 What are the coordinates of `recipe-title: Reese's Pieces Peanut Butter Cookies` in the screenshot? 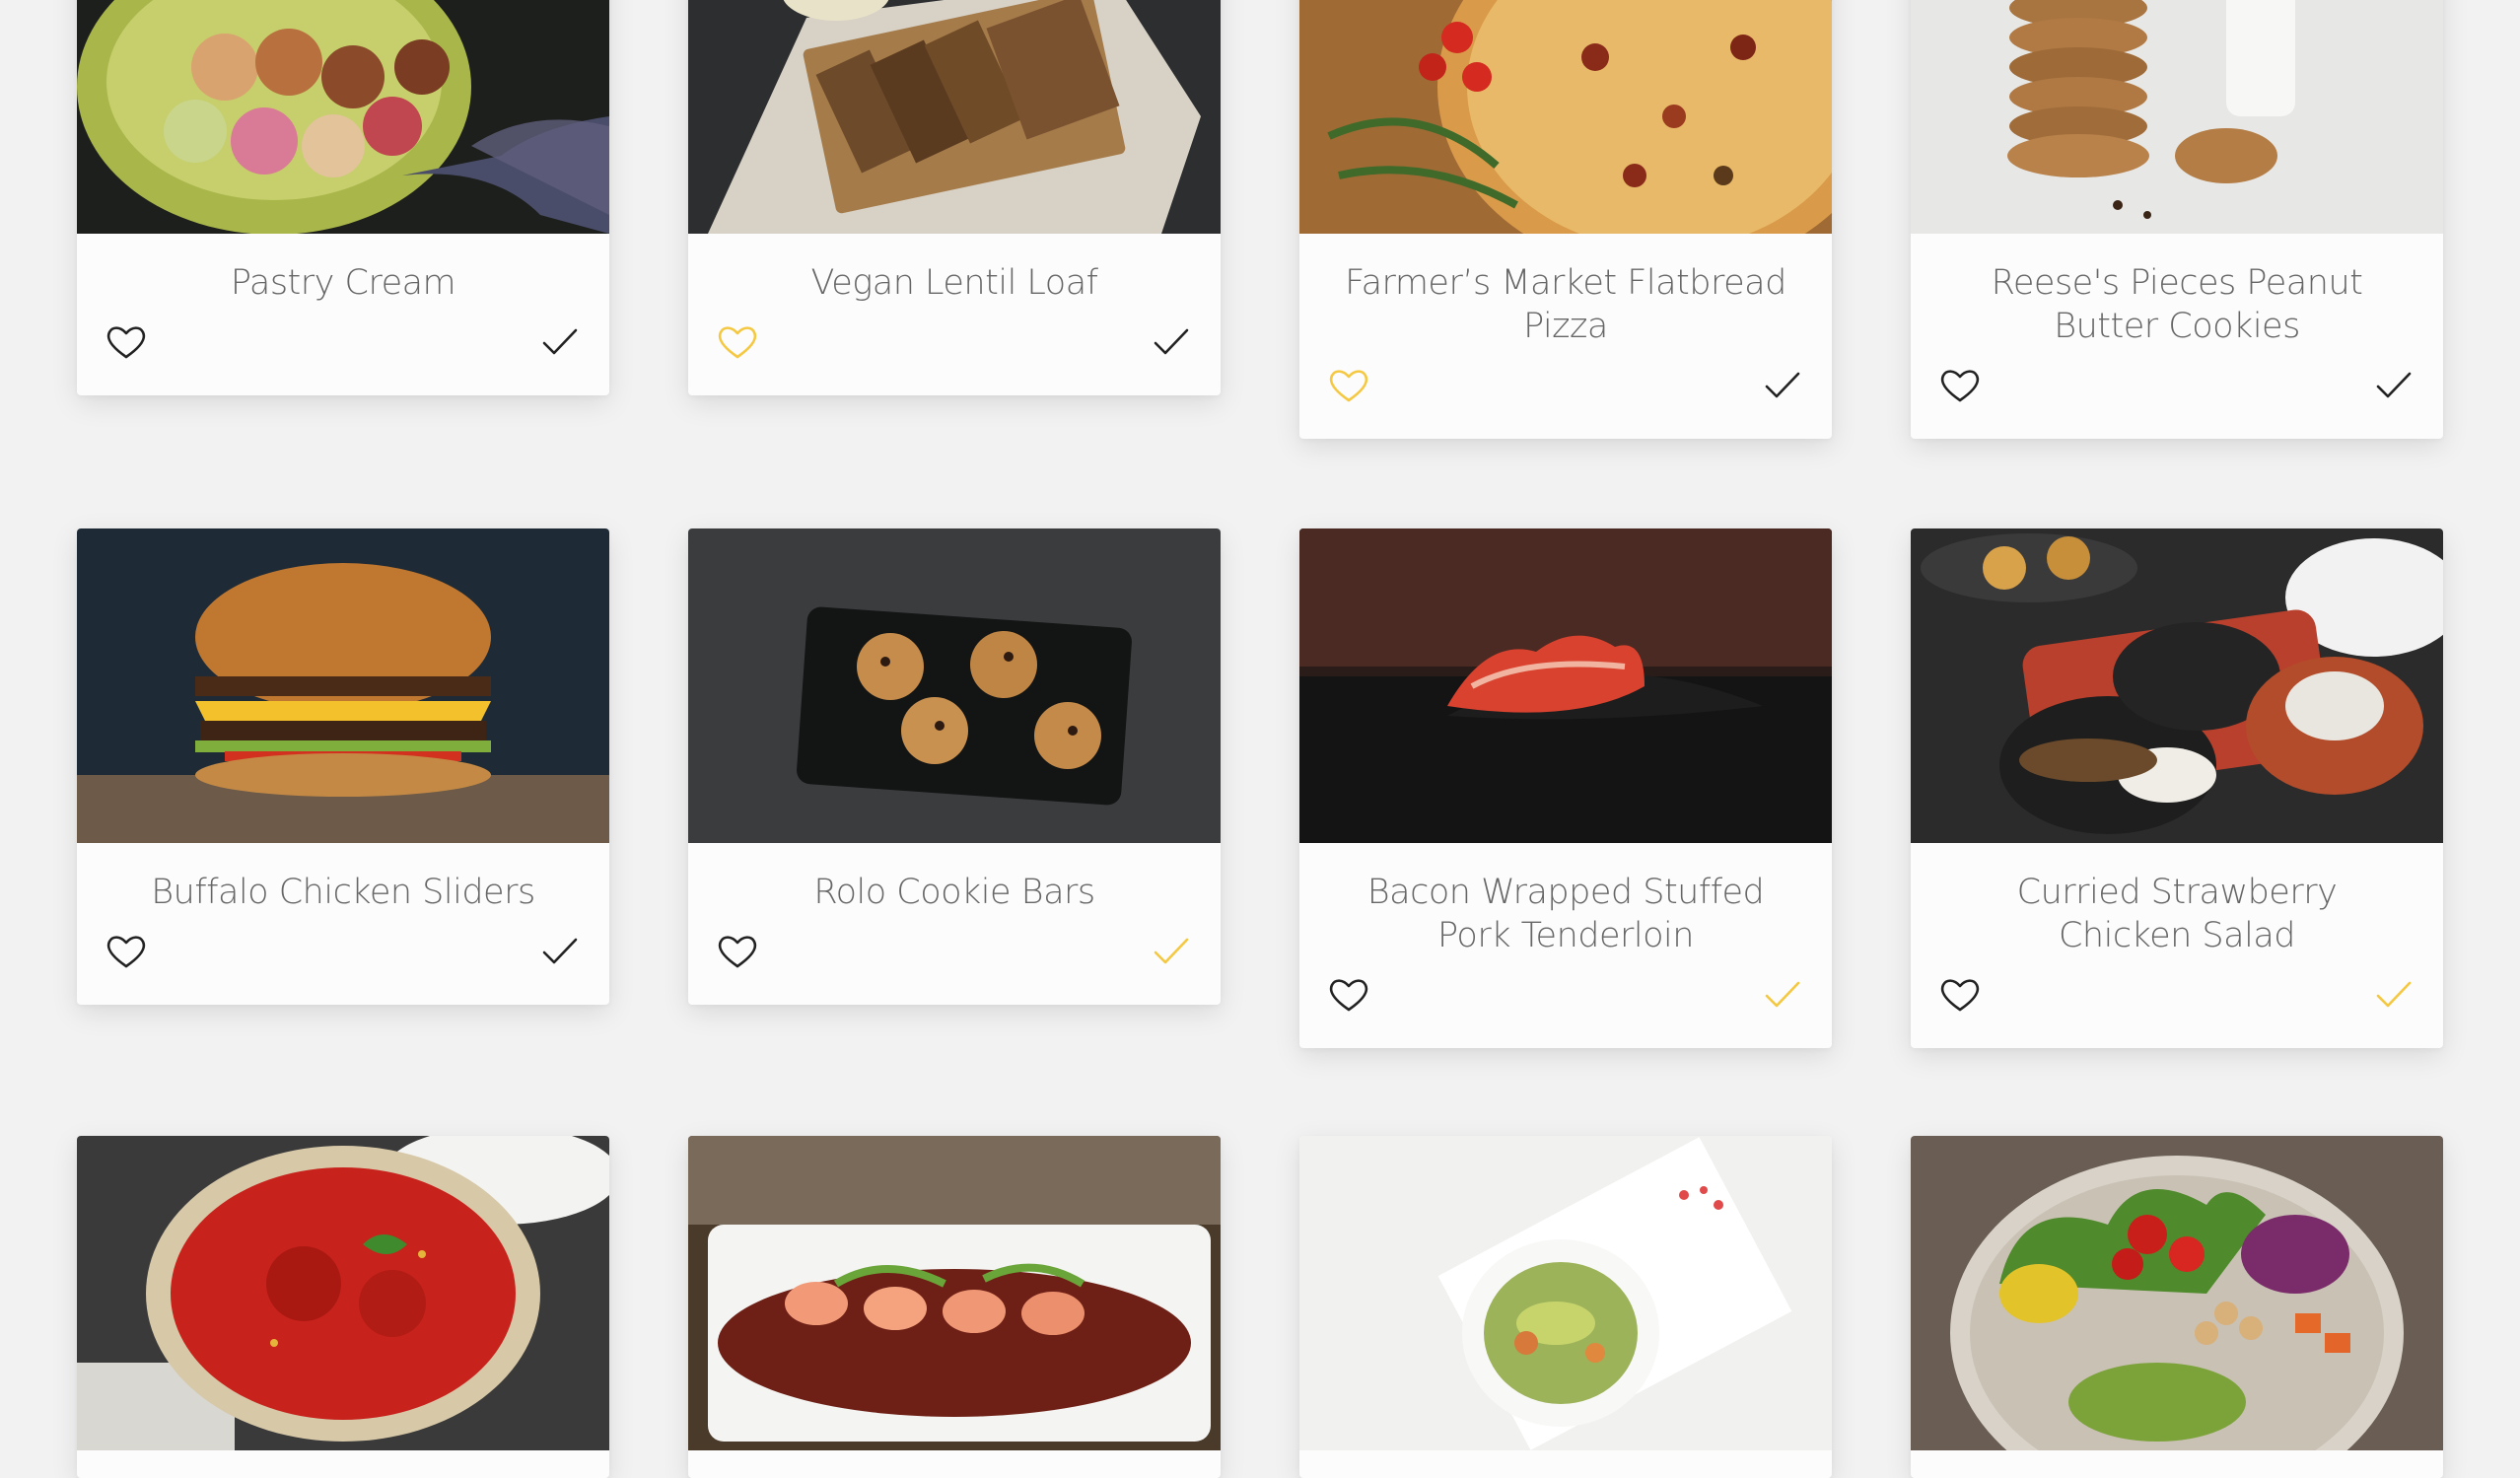 It's located at (2177, 304).